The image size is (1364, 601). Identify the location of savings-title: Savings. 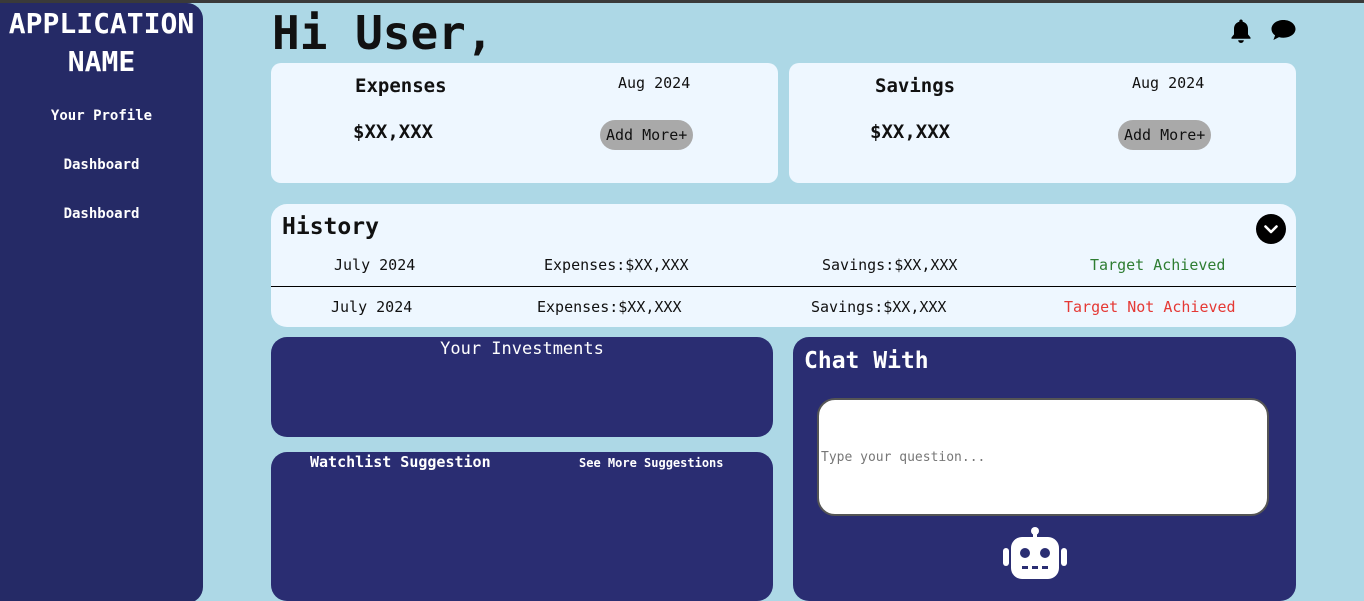
(915, 86).